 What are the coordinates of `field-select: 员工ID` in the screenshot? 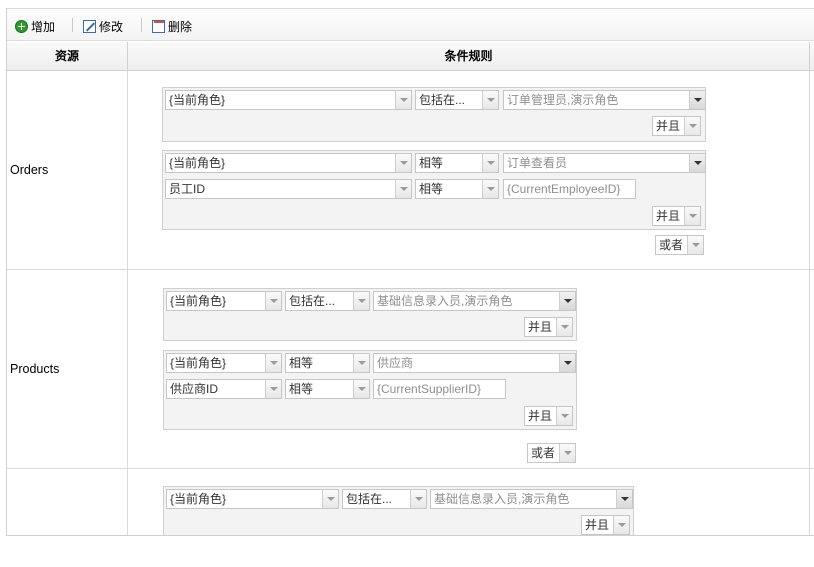 It's located at (288, 189).